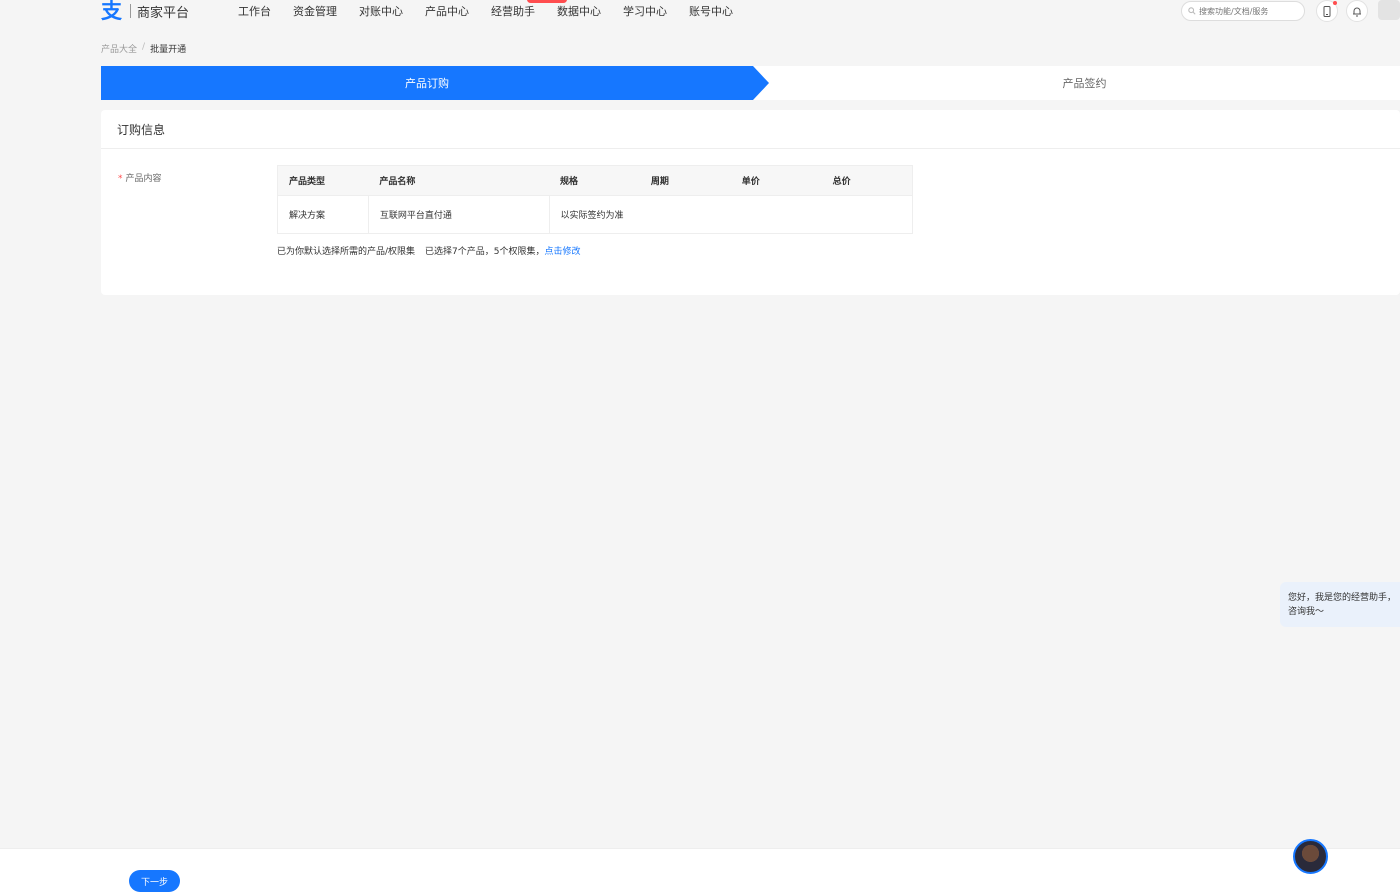 This screenshot has width=1400, height=893. I want to click on nav-item-funds: 资金管理, so click(315, 11).